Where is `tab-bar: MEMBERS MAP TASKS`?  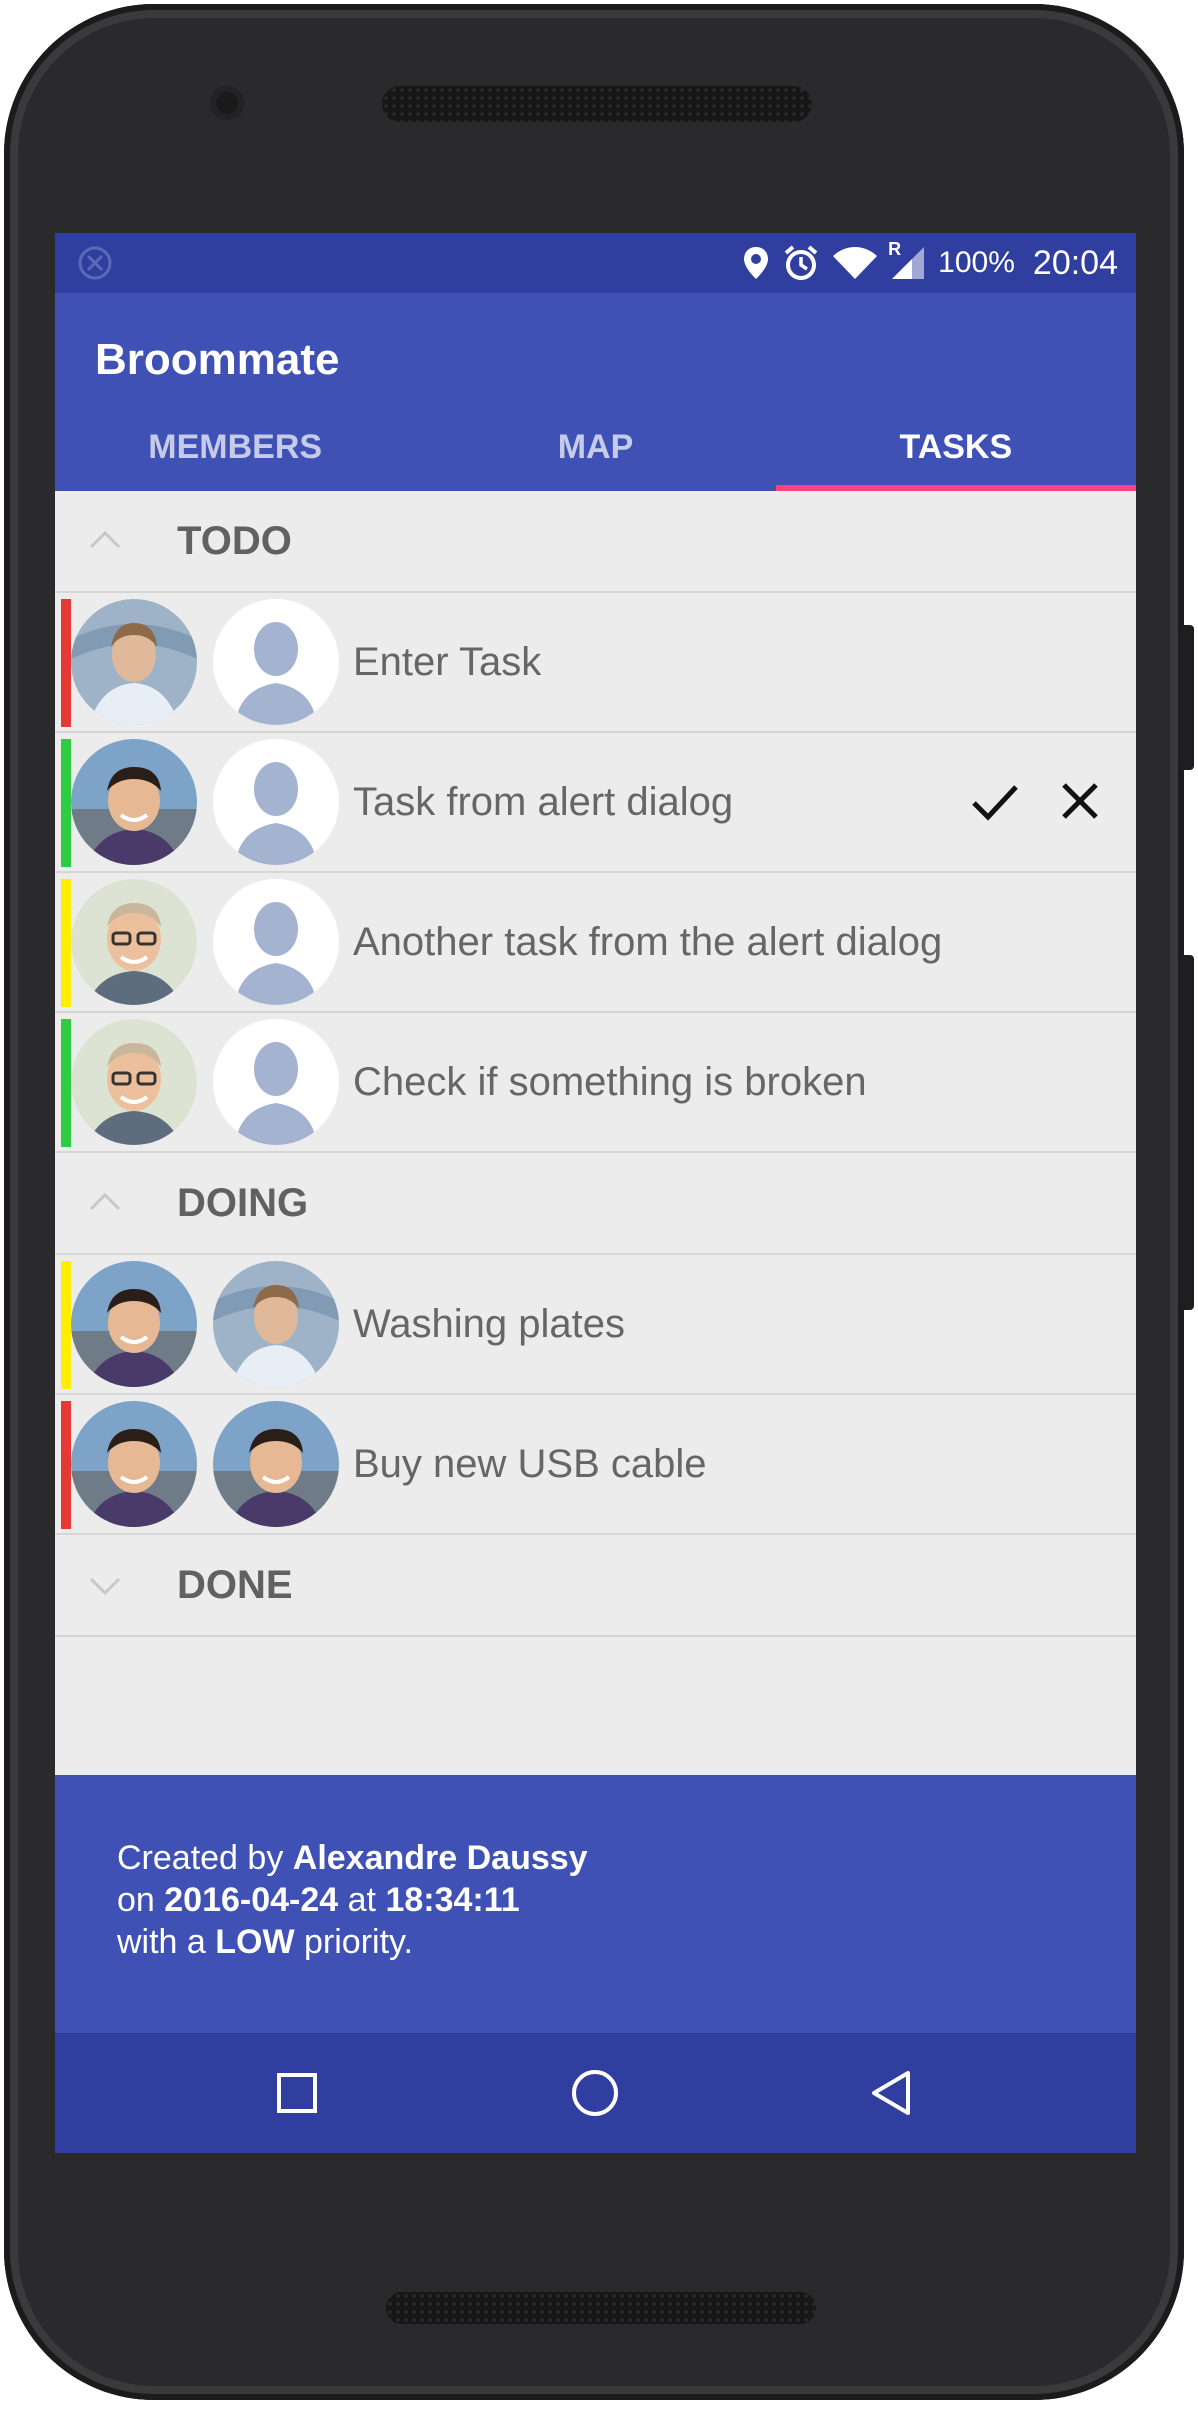 tab-bar: MEMBERS MAP TASKS is located at coordinates (595, 447).